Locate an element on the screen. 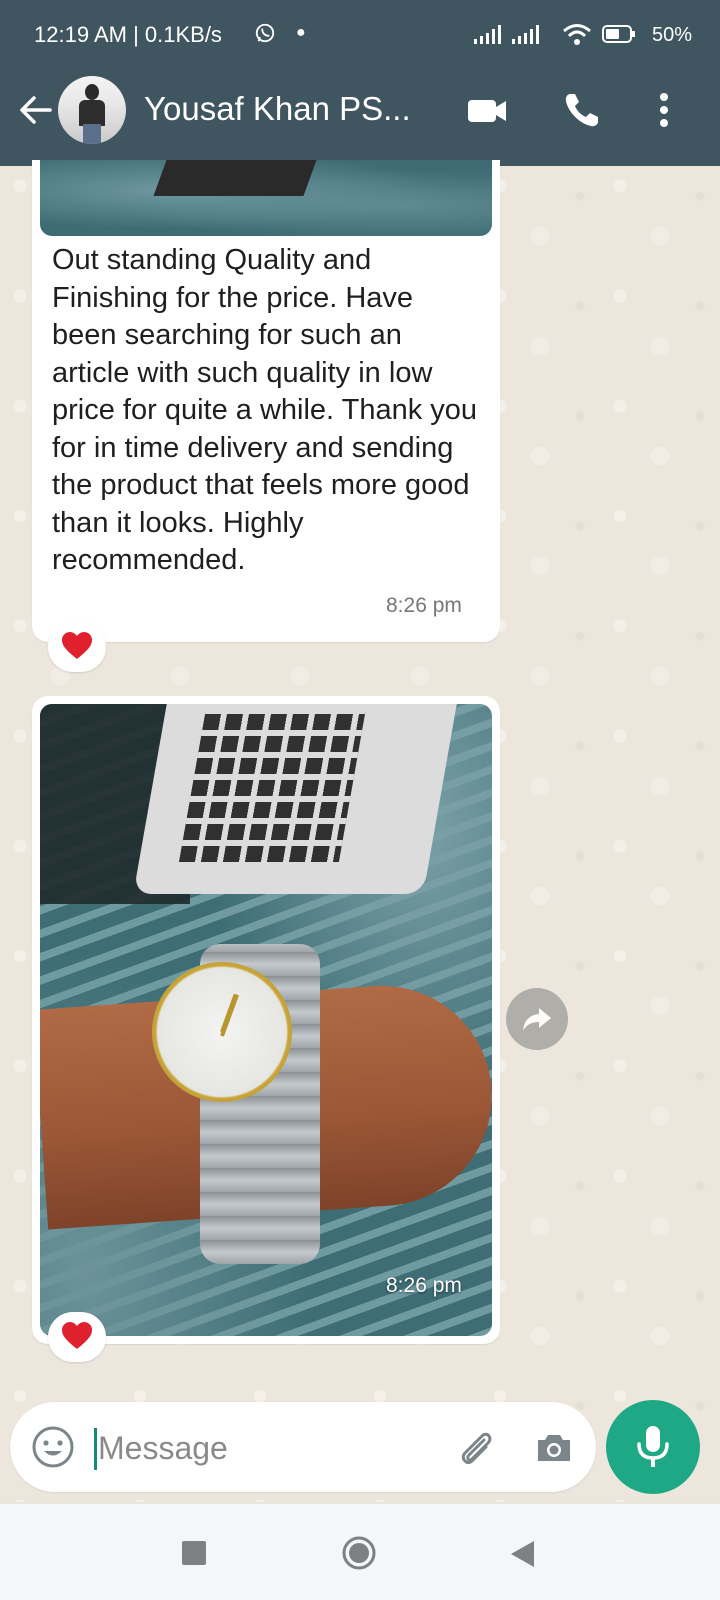 This screenshot has width=720, height=1600. mic-icon is located at coordinates (653, 1446).